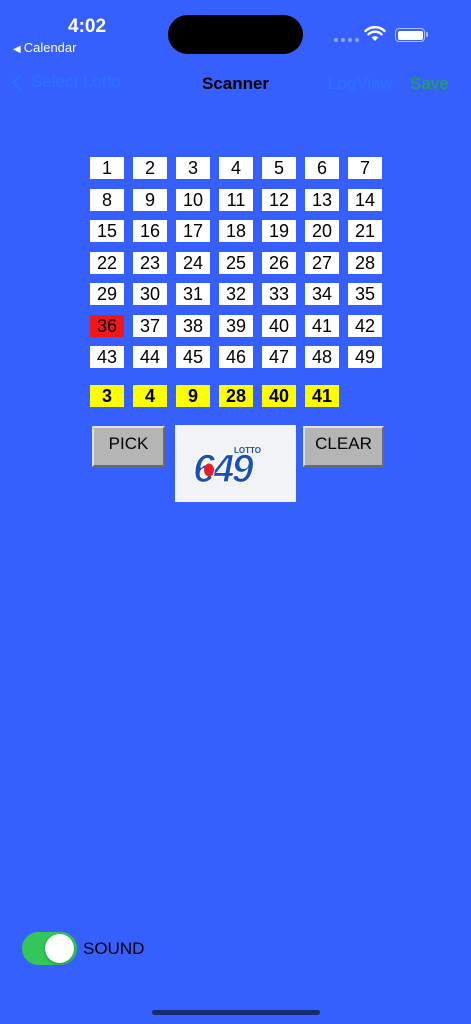 The height and width of the screenshot is (1024, 471). I want to click on grid-row: 36 37 38 39 40 41 42, so click(236, 325).